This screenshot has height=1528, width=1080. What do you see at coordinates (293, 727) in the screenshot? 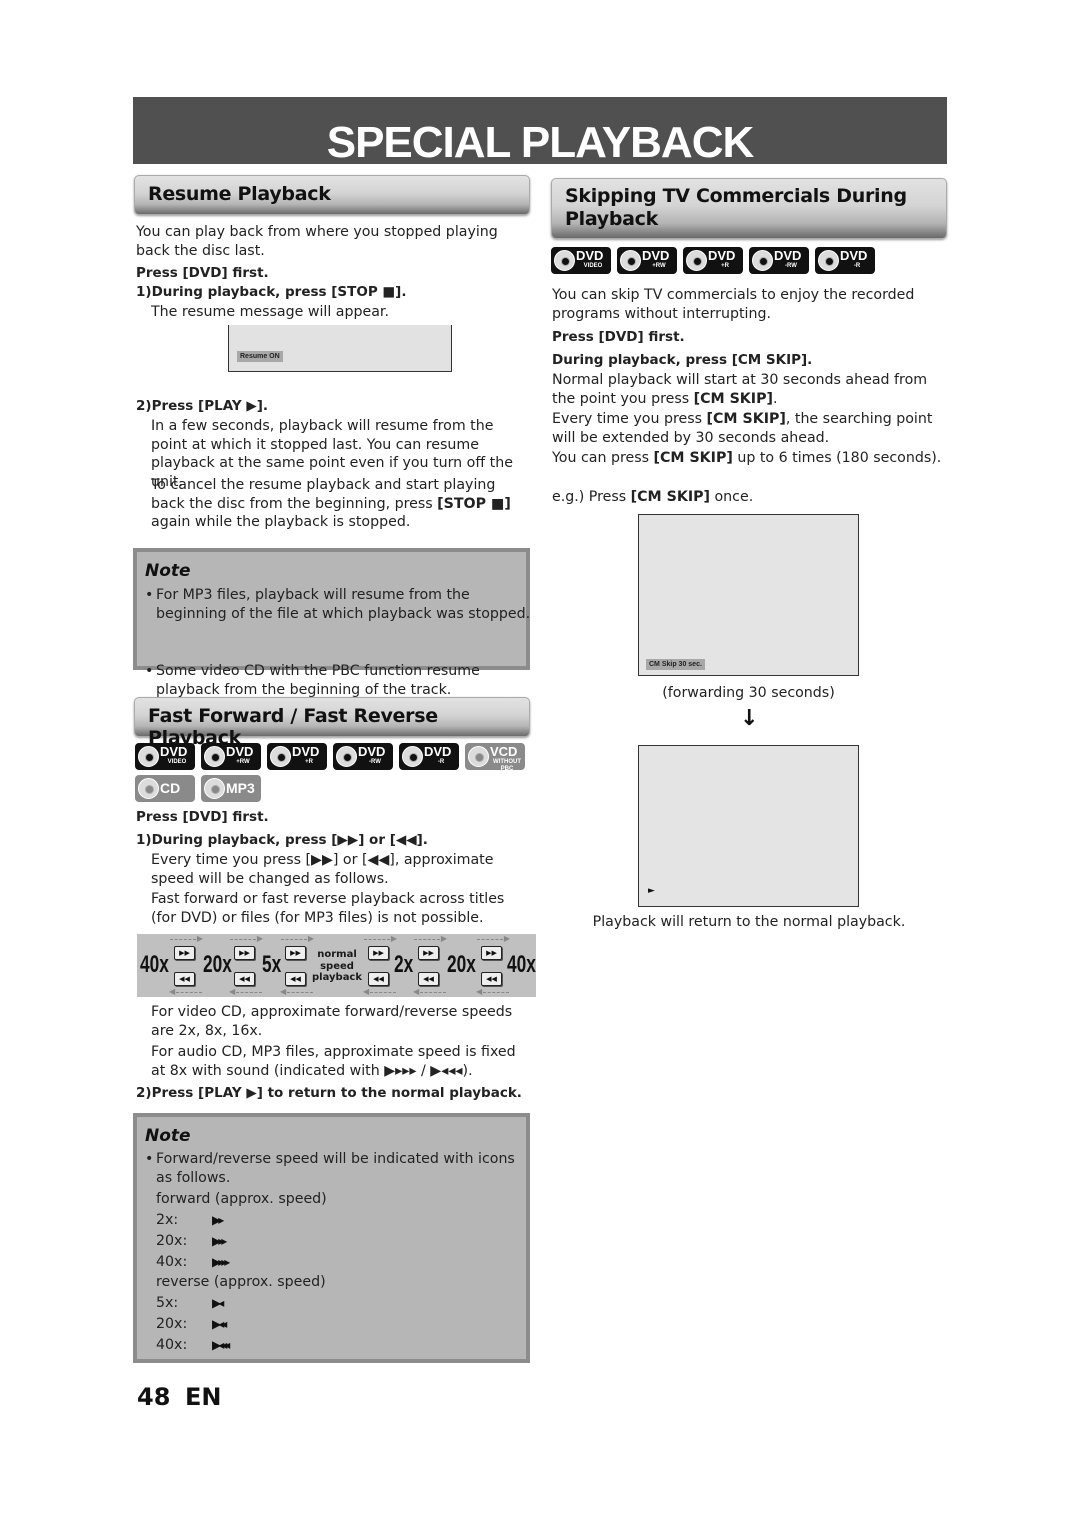
I see `section-title: Fast Forward / Fast Reverse Playback` at bounding box center [293, 727].